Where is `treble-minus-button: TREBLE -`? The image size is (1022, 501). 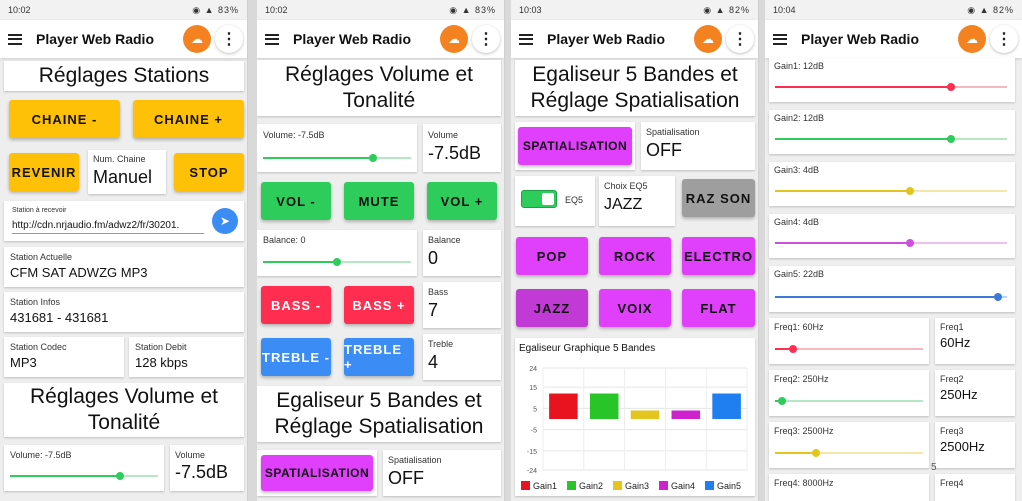 treble-minus-button: TREBLE - is located at coordinates (296, 357).